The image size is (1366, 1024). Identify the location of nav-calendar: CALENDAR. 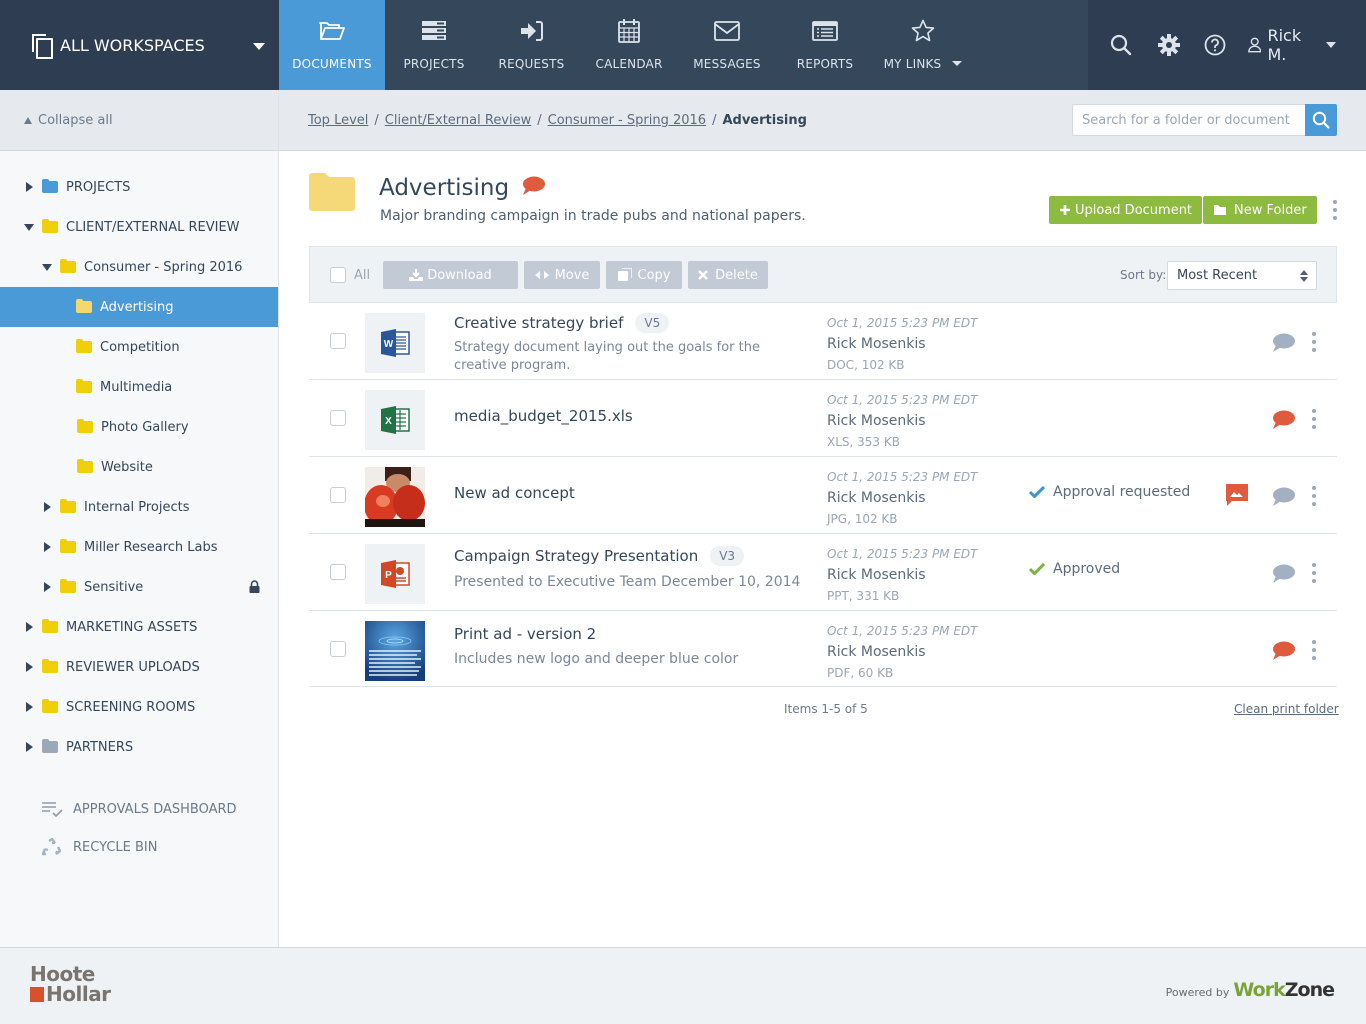
(629, 45).